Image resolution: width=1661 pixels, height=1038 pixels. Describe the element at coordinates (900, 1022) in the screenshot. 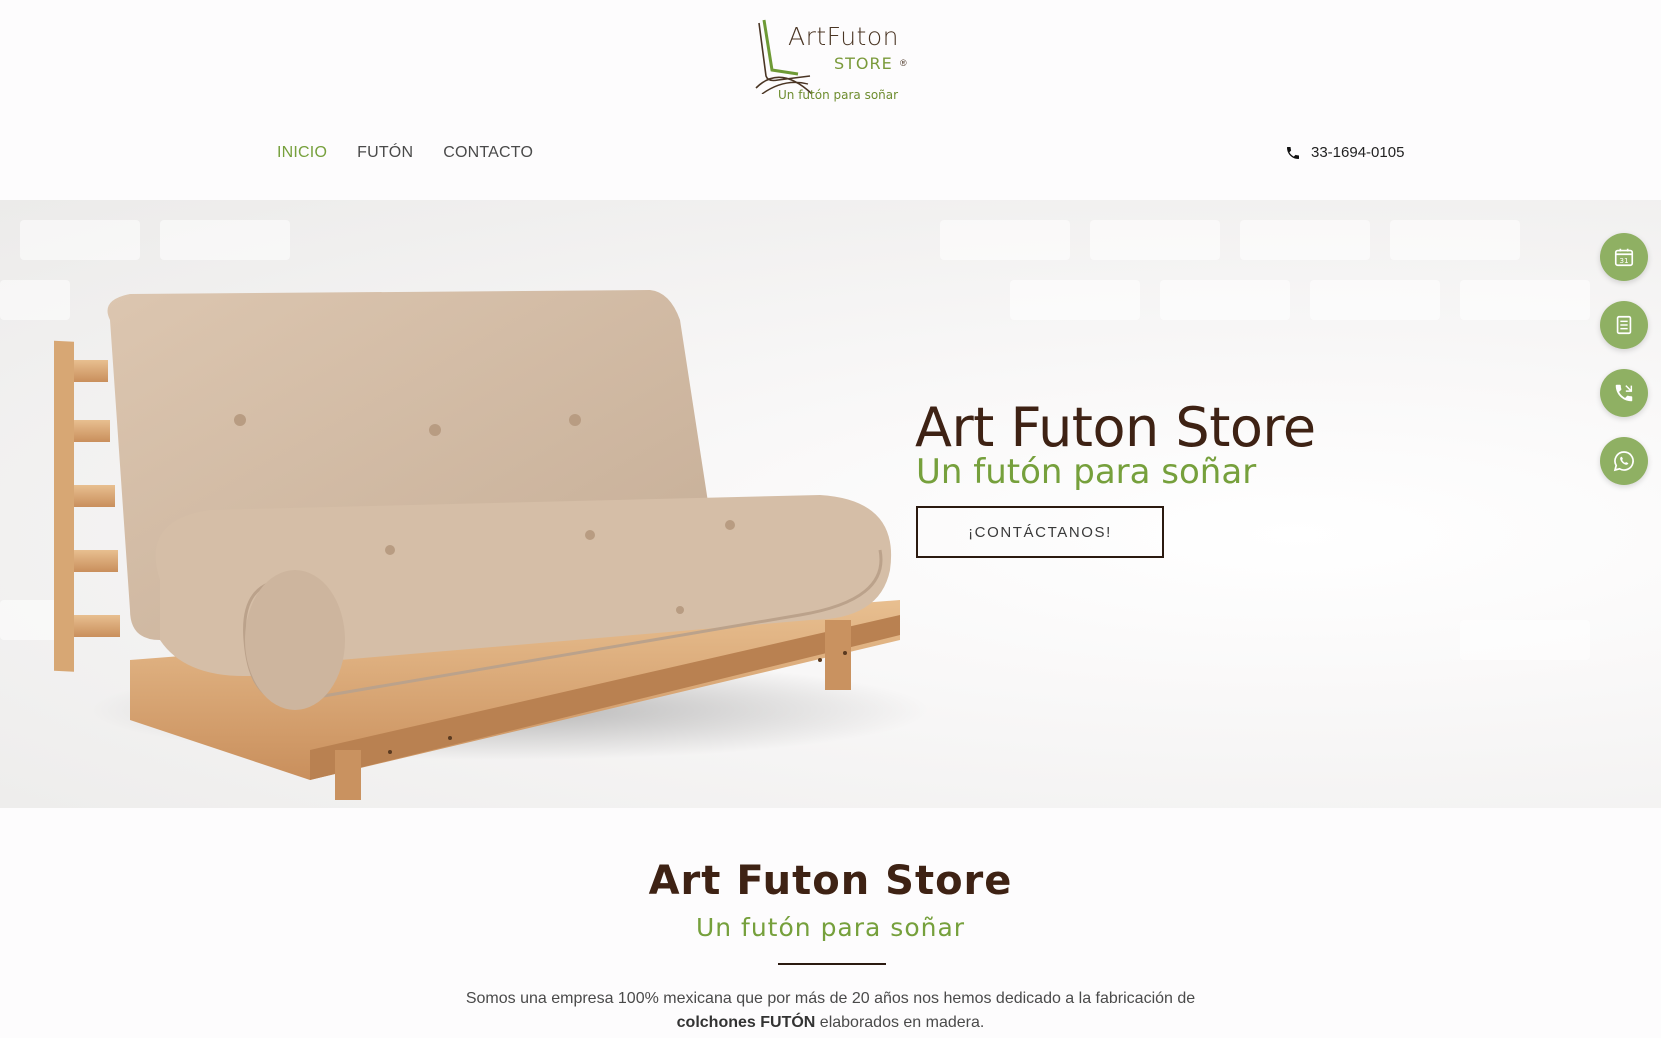

I see `about-text-line2: elaborados en madera.` at that location.